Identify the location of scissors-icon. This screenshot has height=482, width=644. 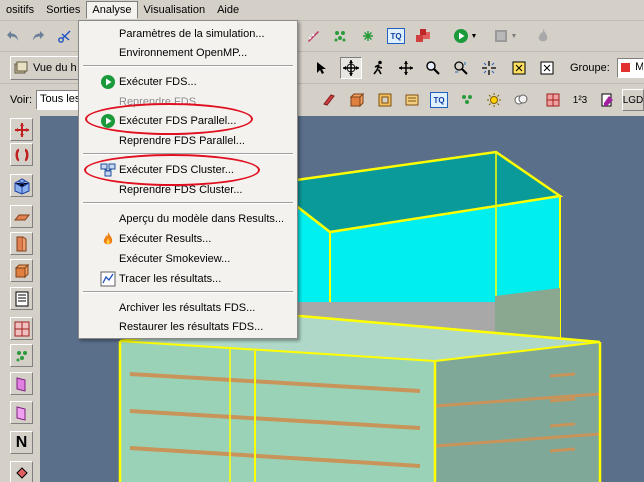
(64, 36).